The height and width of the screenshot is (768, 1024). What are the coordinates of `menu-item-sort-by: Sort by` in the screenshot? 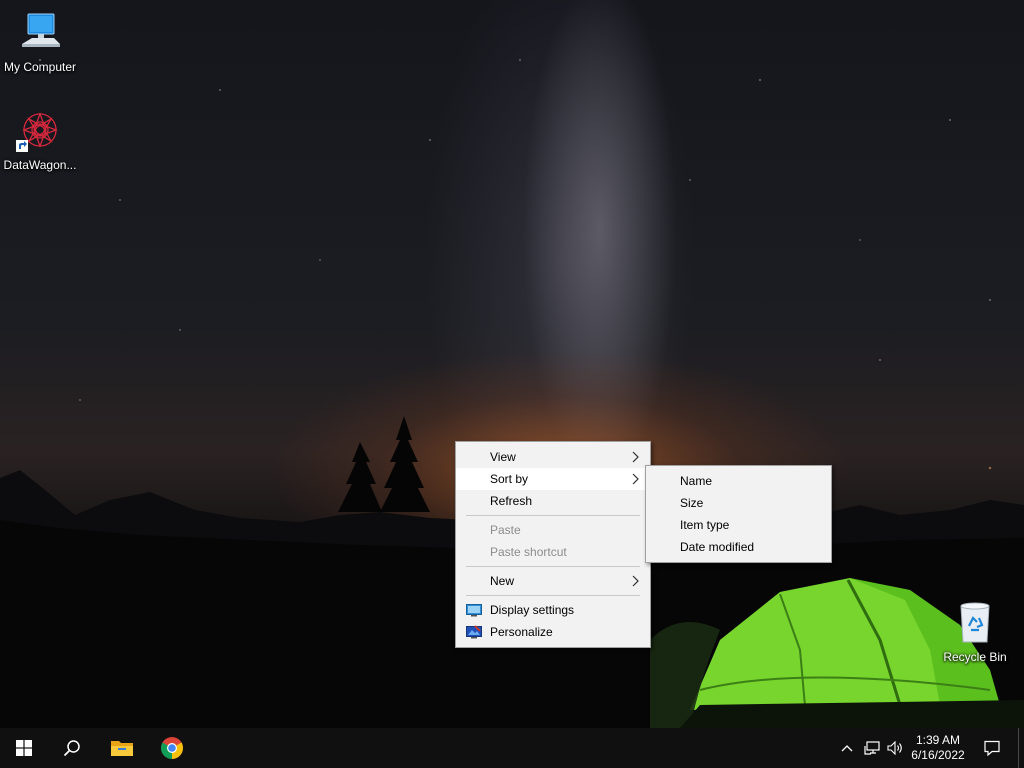 It's located at (553, 479).